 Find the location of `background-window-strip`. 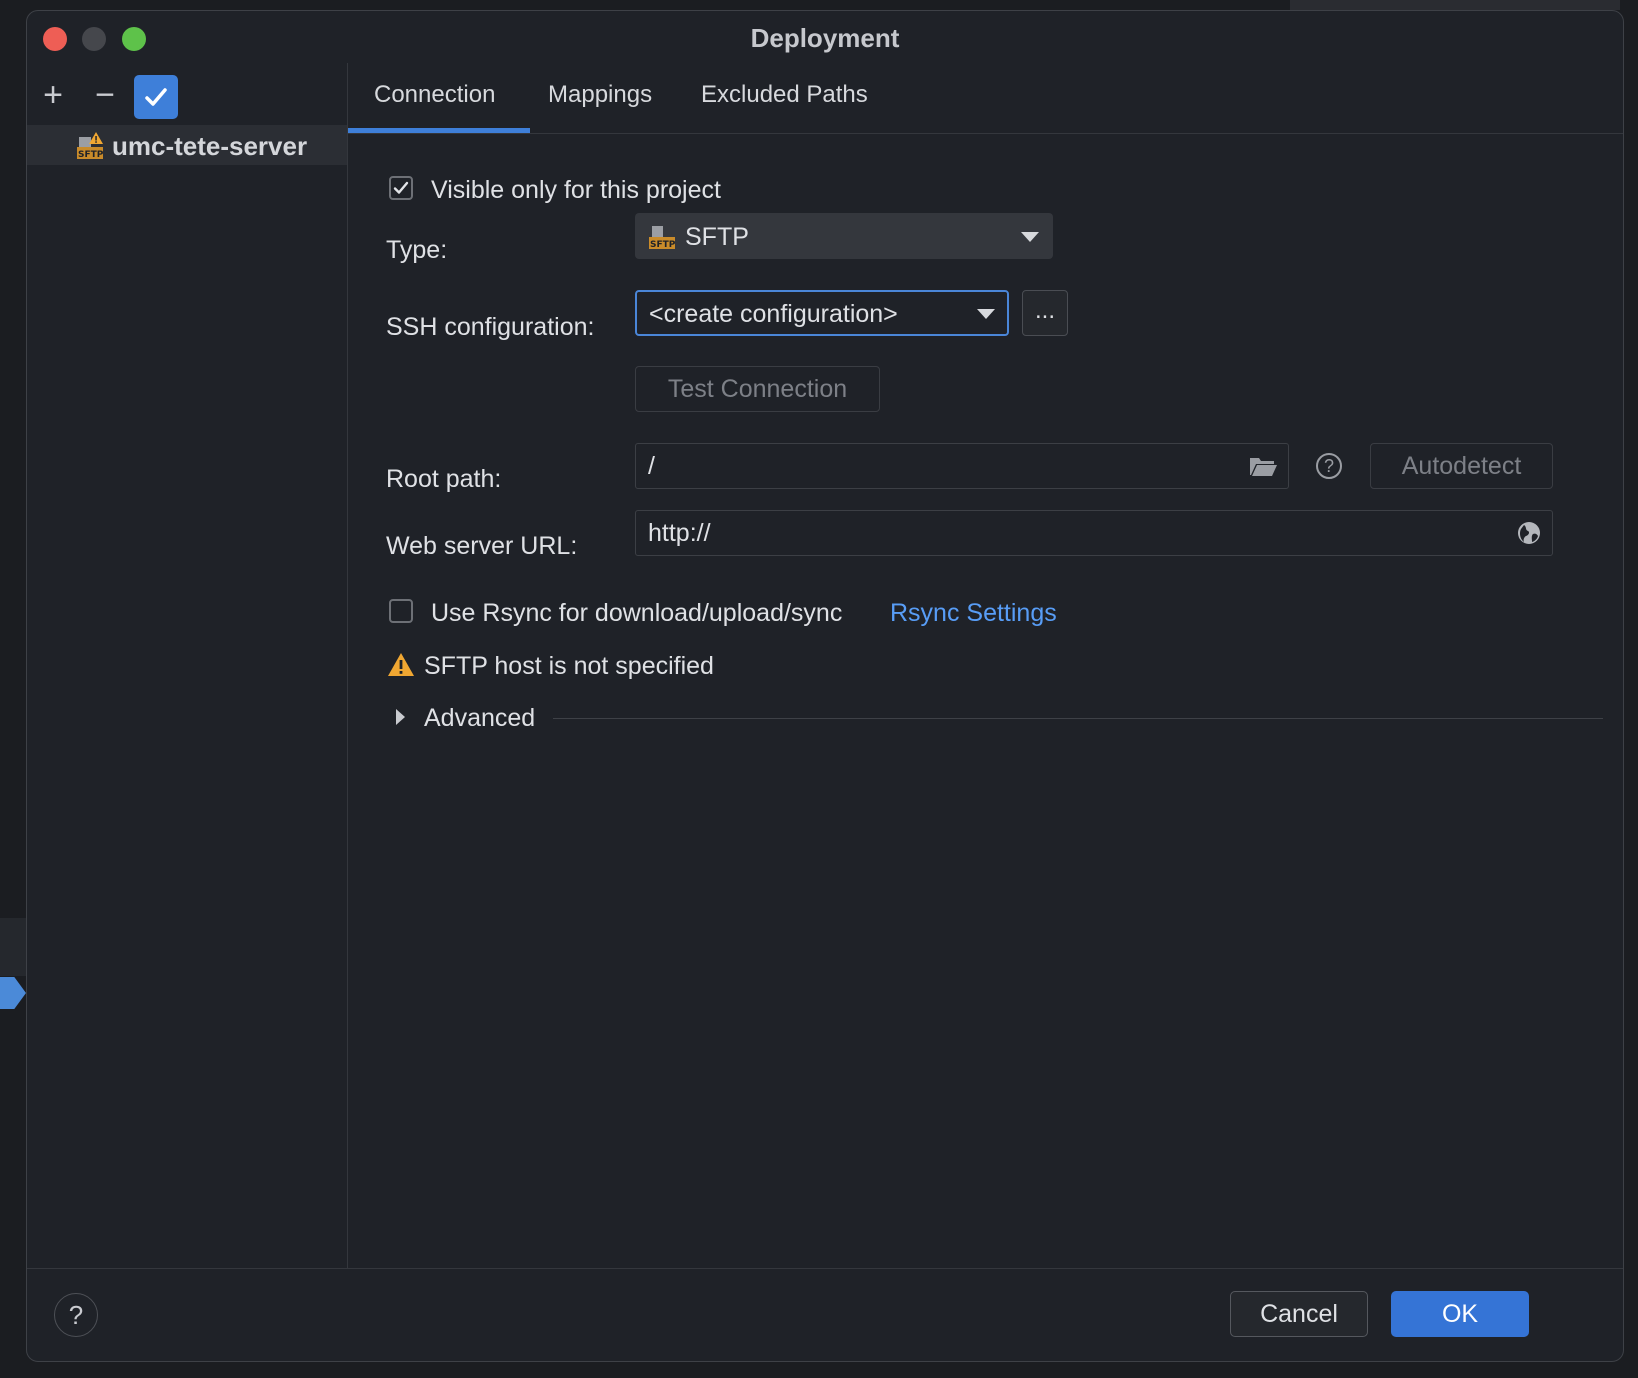

background-window-strip is located at coordinates (1455, 5).